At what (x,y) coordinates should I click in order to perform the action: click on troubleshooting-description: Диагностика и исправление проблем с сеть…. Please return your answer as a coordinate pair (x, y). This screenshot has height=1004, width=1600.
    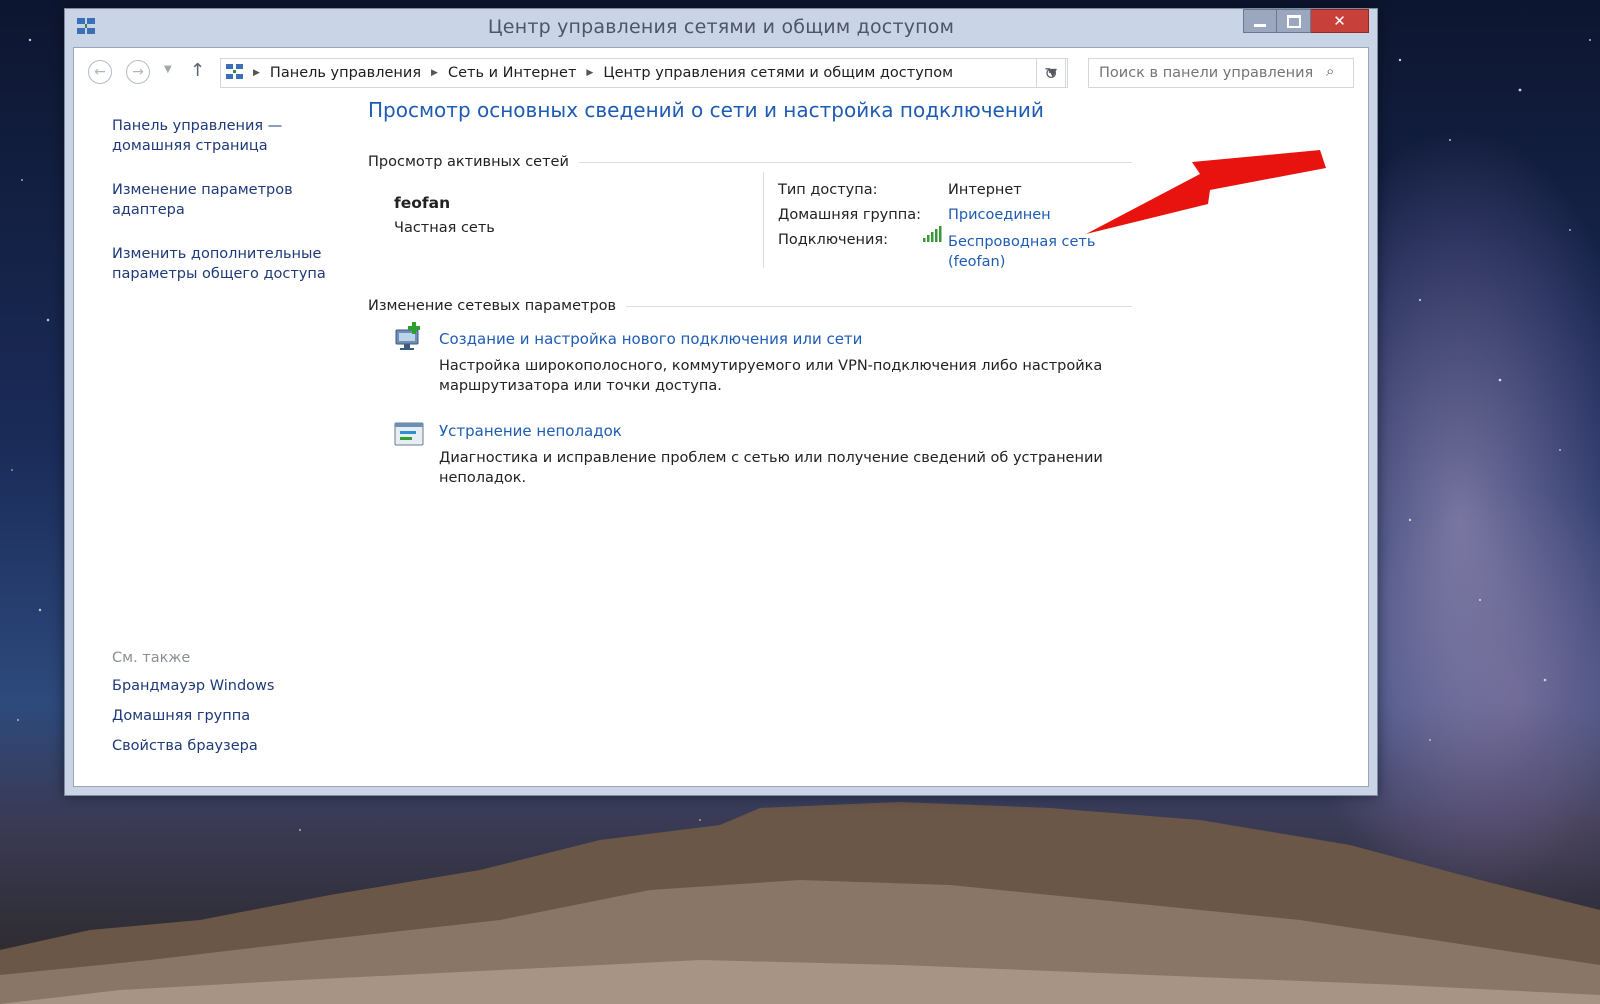
    Looking at the image, I should click on (771, 468).